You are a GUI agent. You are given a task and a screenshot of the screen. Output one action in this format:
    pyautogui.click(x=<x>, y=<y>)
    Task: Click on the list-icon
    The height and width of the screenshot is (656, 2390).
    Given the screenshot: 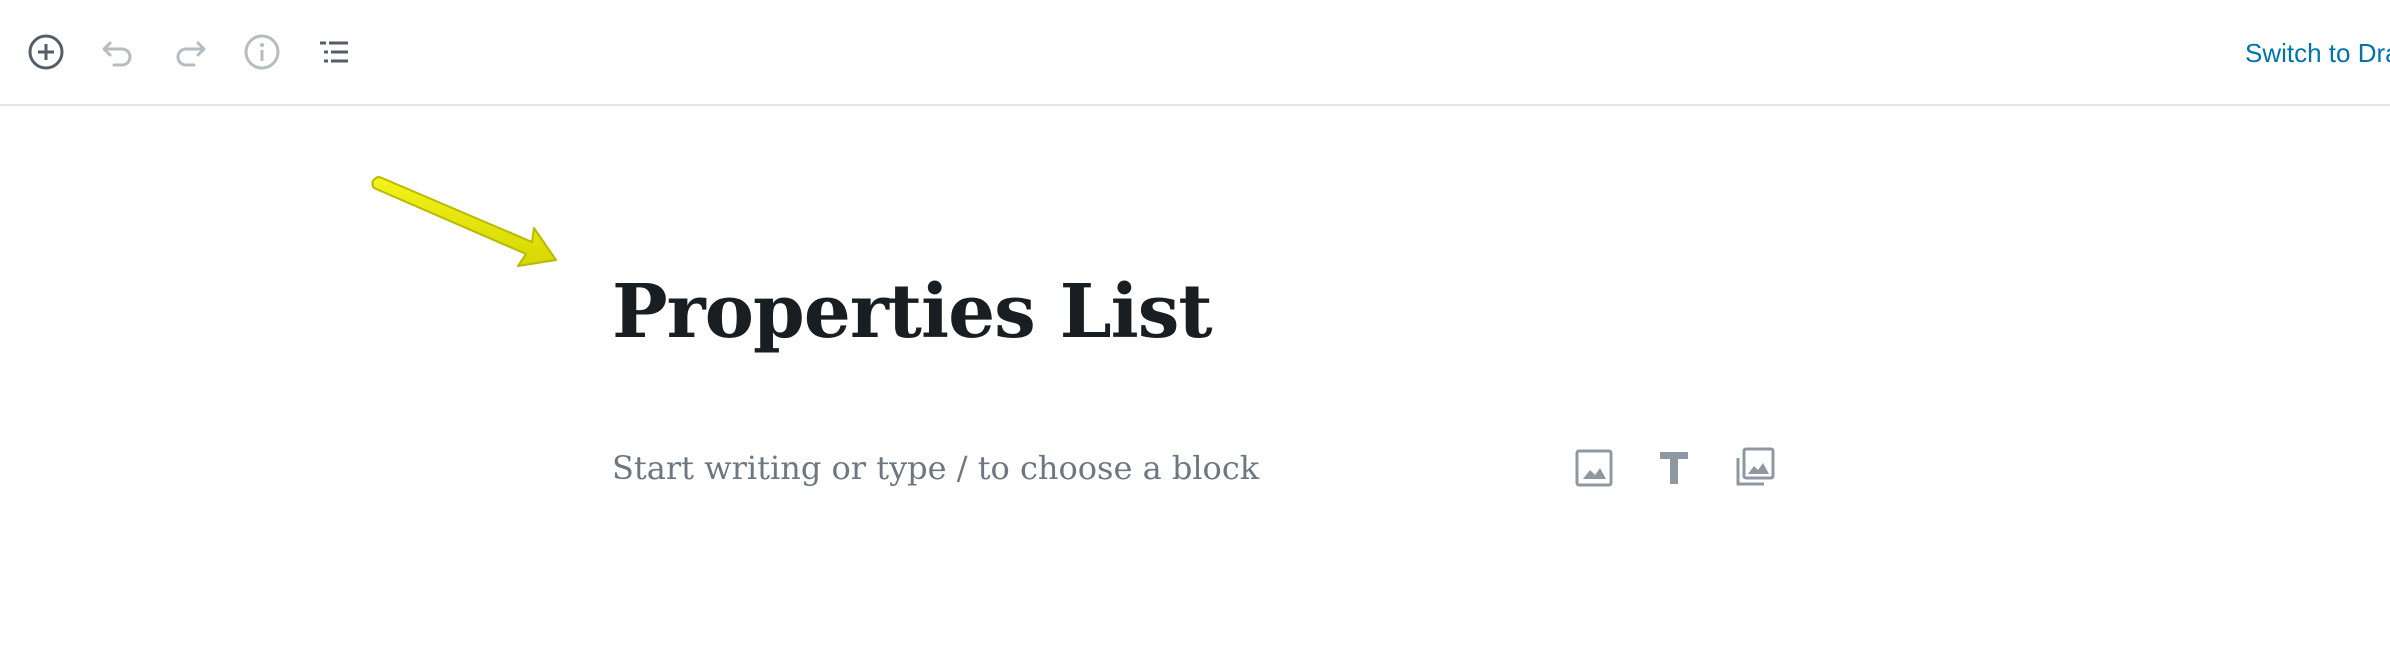 What is the action you would take?
    pyautogui.click(x=334, y=52)
    